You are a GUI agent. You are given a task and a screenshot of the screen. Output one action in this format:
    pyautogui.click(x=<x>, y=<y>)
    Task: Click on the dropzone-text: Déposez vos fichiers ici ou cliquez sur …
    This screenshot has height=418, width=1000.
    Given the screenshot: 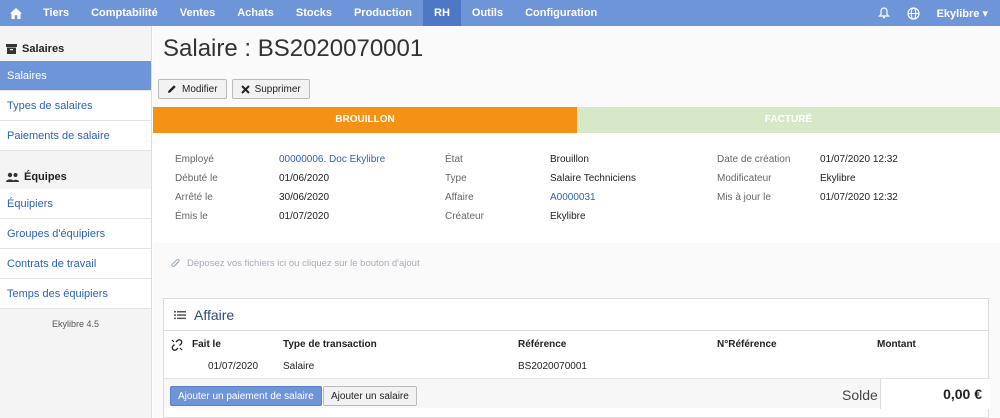 What is the action you would take?
    pyautogui.click(x=303, y=263)
    